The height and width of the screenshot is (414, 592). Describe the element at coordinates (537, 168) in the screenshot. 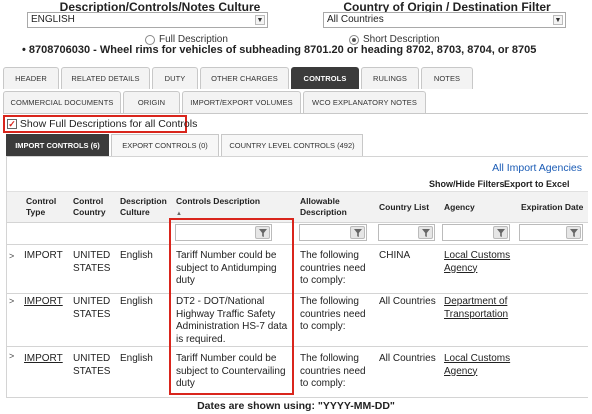

I see `all-import-agencies-link: All Import Agencies` at that location.